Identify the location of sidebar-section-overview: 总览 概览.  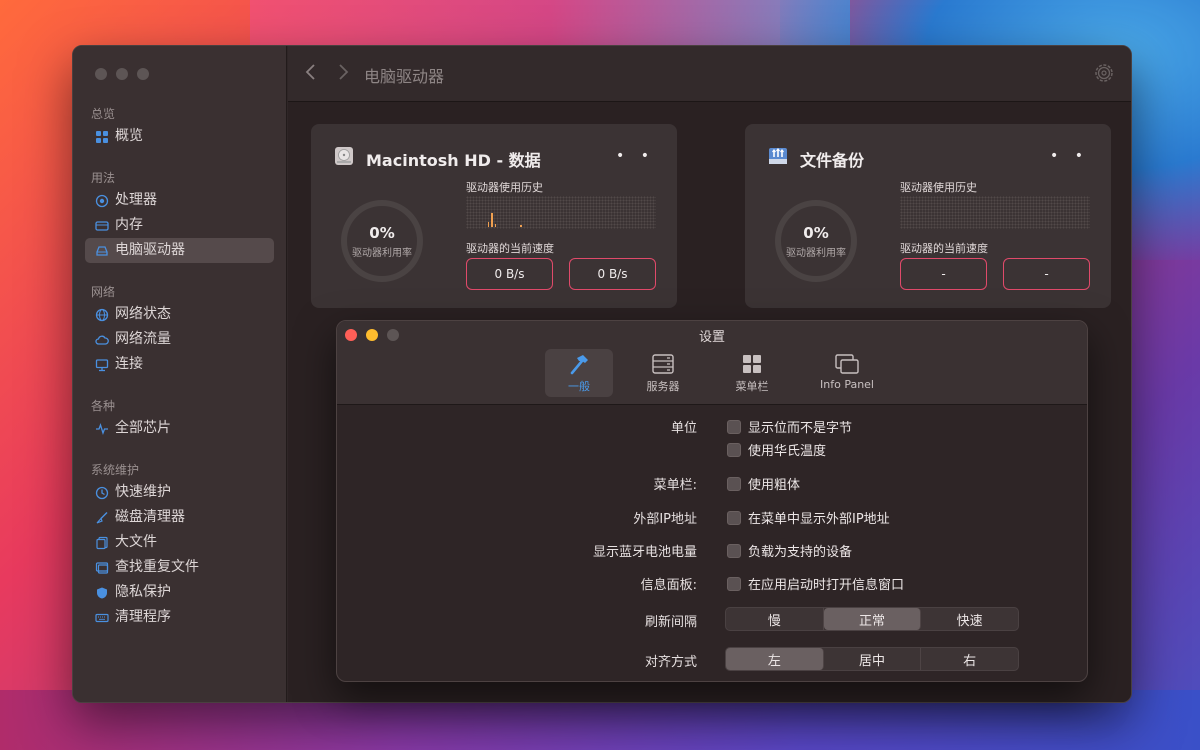
(179, 126).